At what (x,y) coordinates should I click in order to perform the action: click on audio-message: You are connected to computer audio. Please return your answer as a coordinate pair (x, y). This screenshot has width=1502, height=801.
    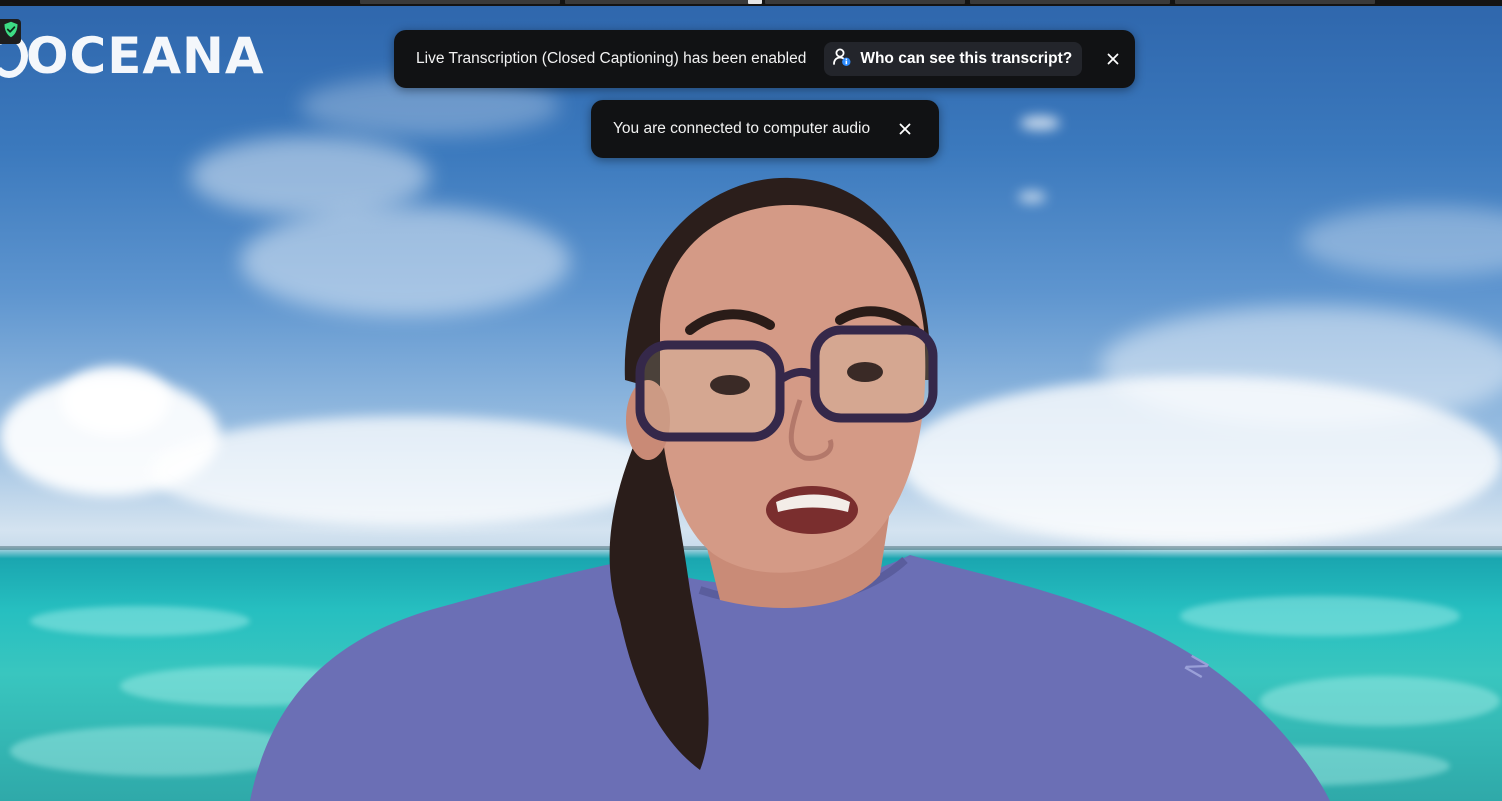
    Looking at the image, I should click on (742, 128).